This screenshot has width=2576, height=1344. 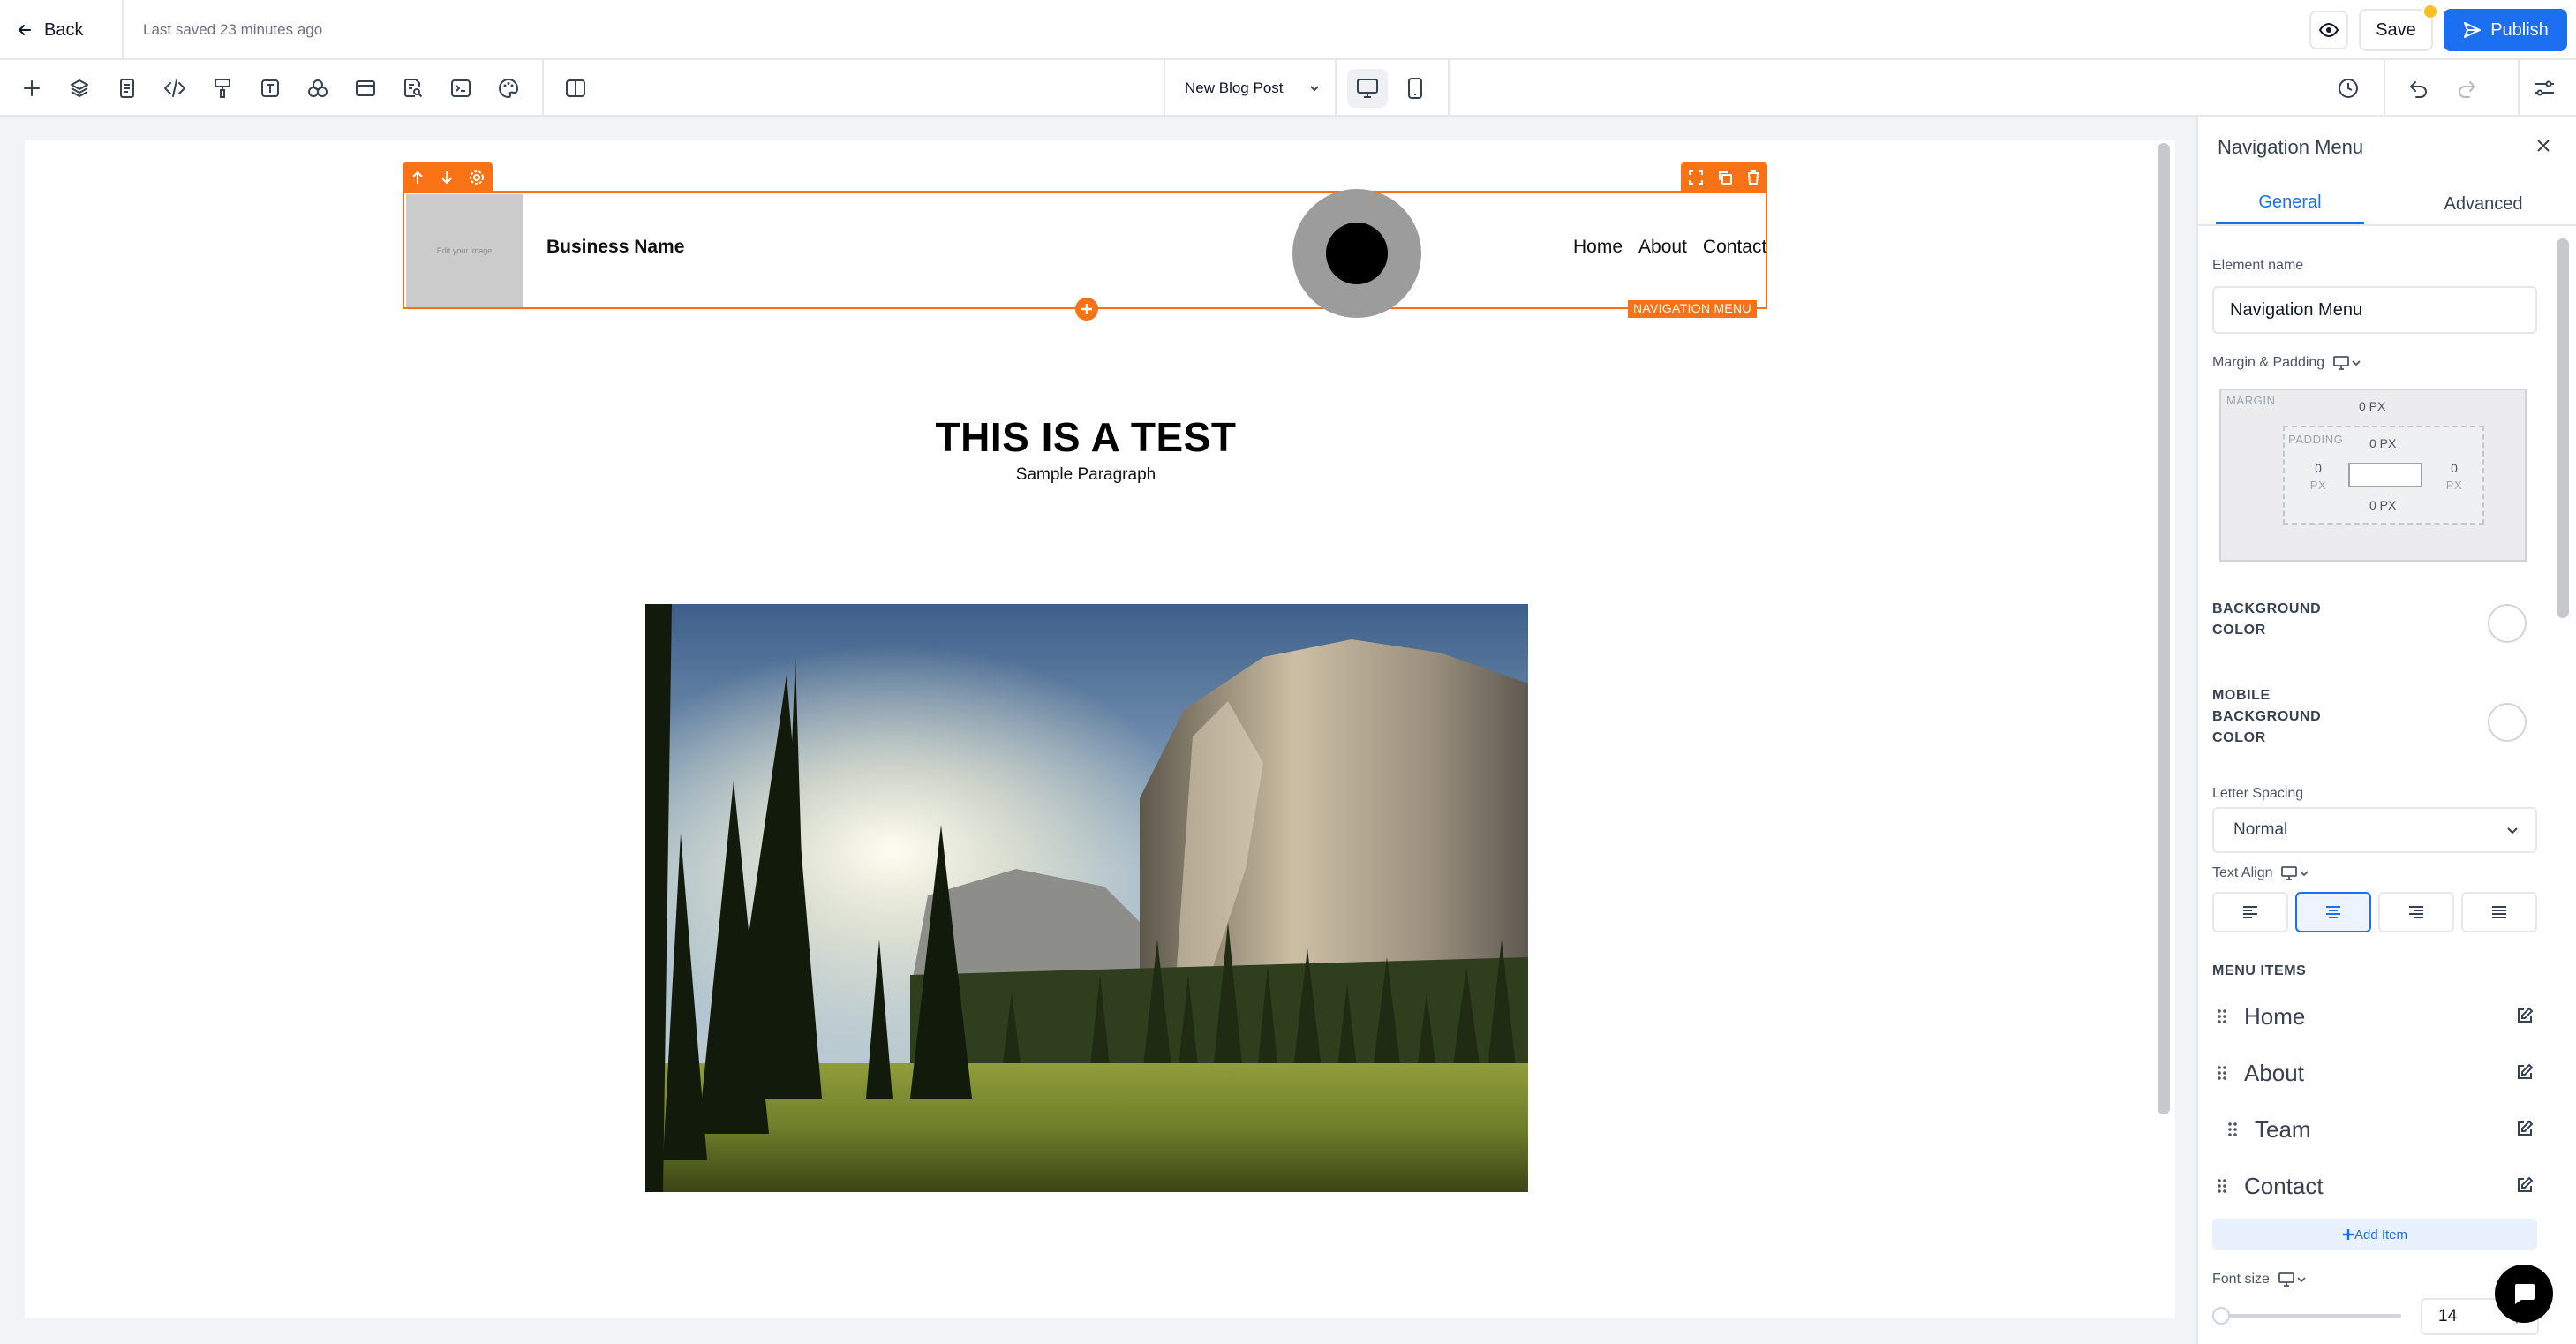 I want to click on smartphone-icon, so click(x=1415, y=88).